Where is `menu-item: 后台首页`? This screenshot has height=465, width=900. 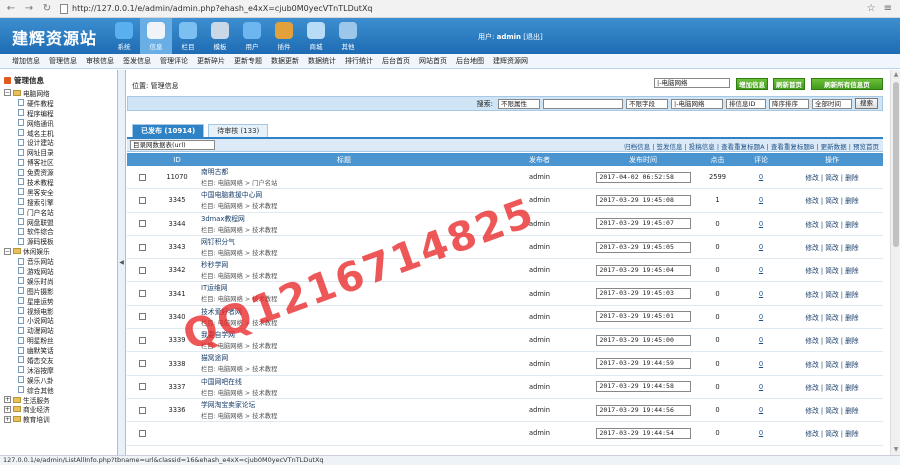
menu-item: 后台首页 is located at coordinates (396, 61).